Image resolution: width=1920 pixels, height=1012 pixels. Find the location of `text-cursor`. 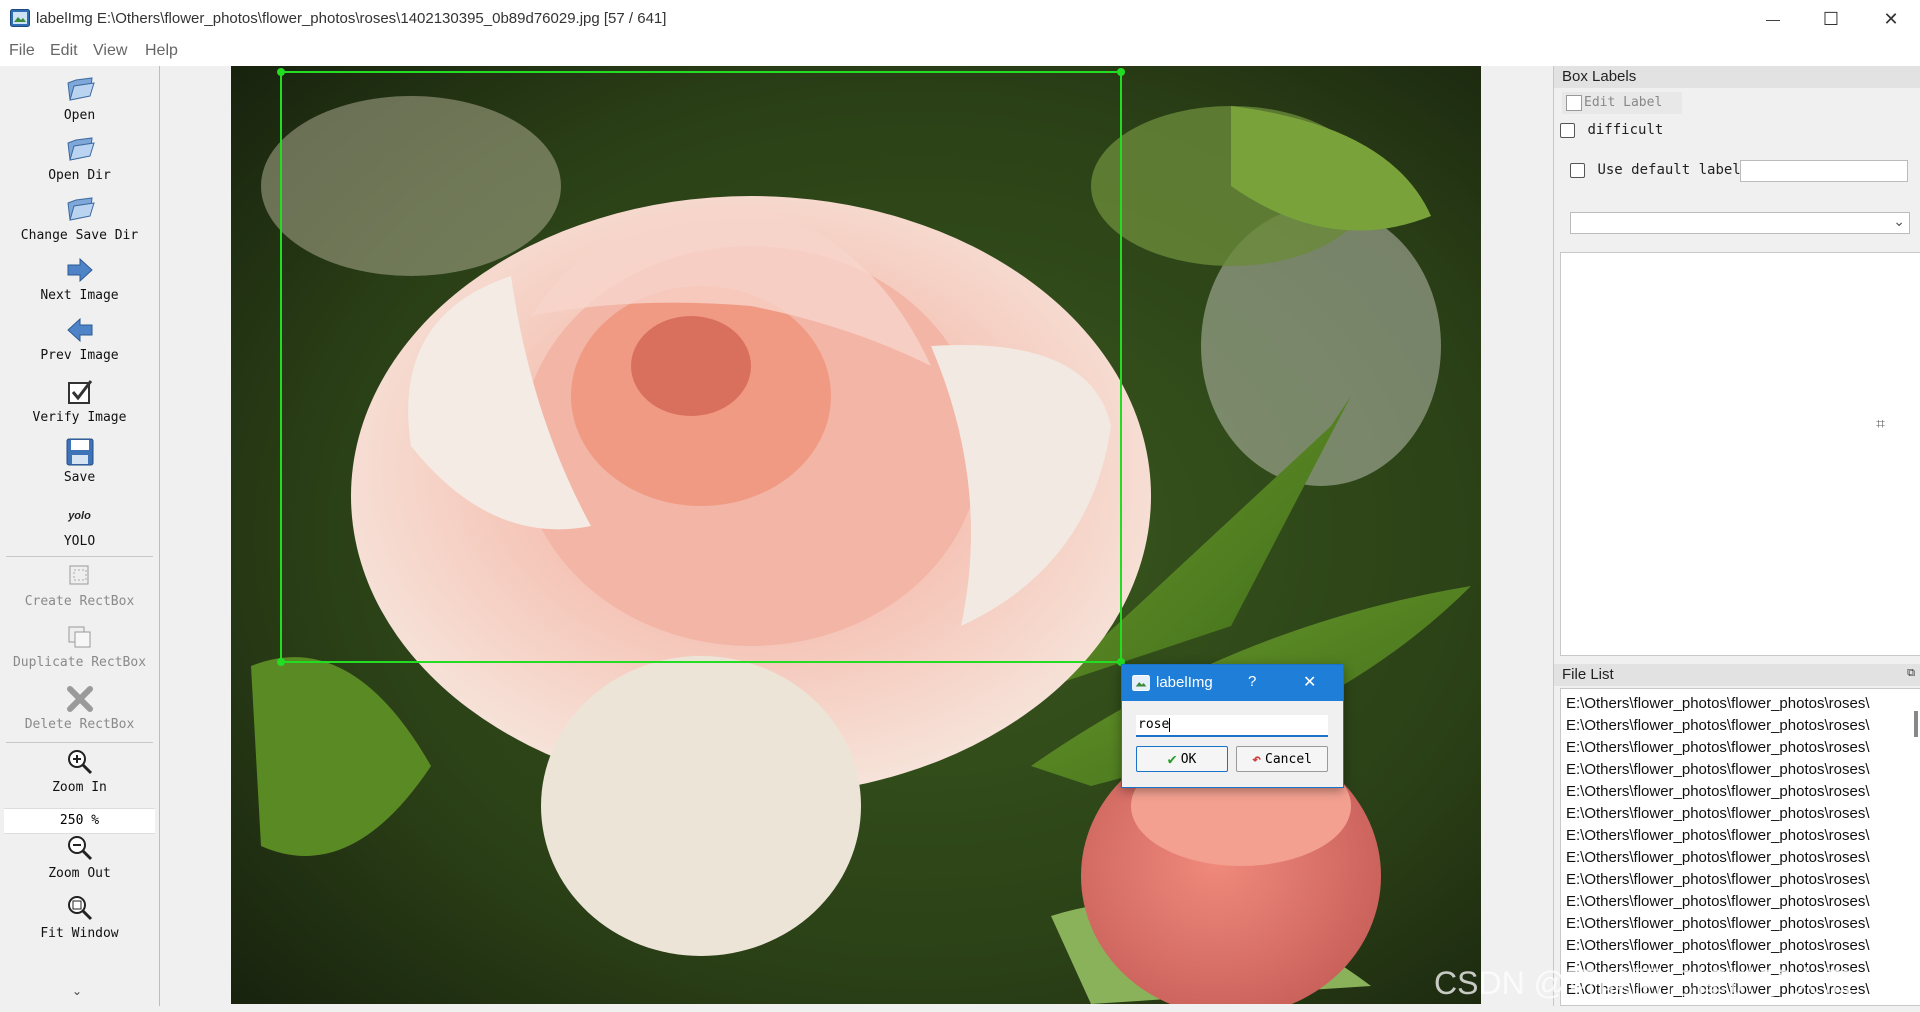

text-cursor is located at coordinates (1170, 724).